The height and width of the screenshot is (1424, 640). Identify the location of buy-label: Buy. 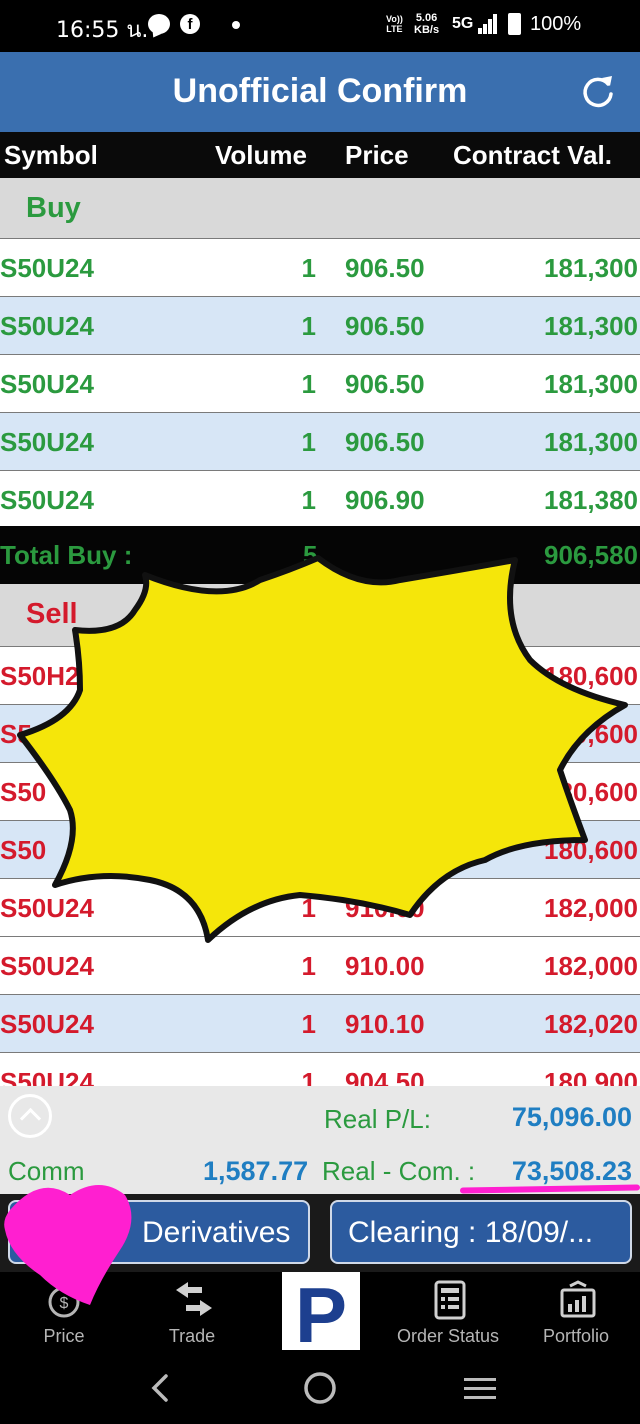
(53, 208).